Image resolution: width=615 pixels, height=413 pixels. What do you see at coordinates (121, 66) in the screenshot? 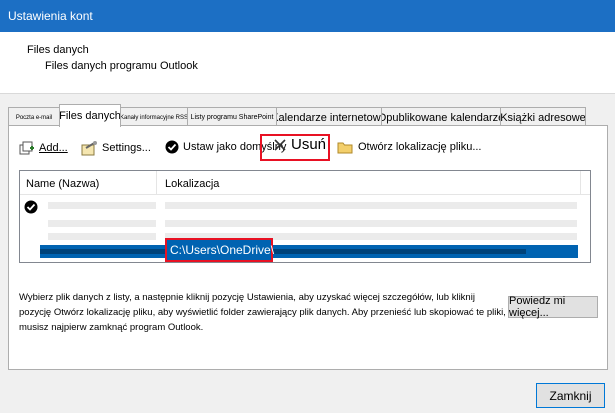
I see `header-subtitle: Files danych programu Outlook` at bounding box center [121, 66].